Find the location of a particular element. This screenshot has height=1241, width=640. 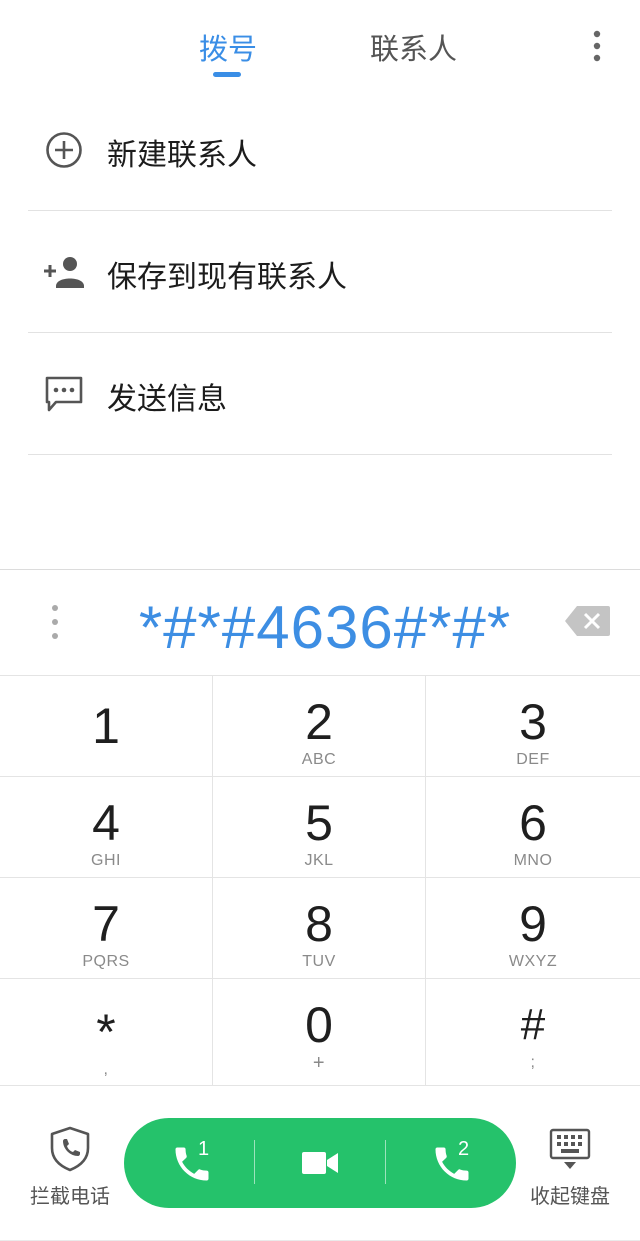

dialpad-key-5: 5 JKL is located at coordinates (319, 827).